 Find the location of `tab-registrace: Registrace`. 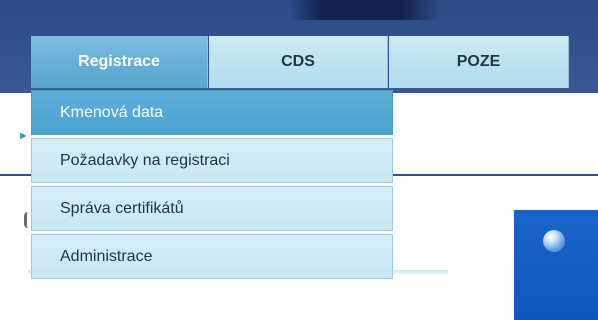

tab-registrace: Registrace is located at coordinates (119, 62).